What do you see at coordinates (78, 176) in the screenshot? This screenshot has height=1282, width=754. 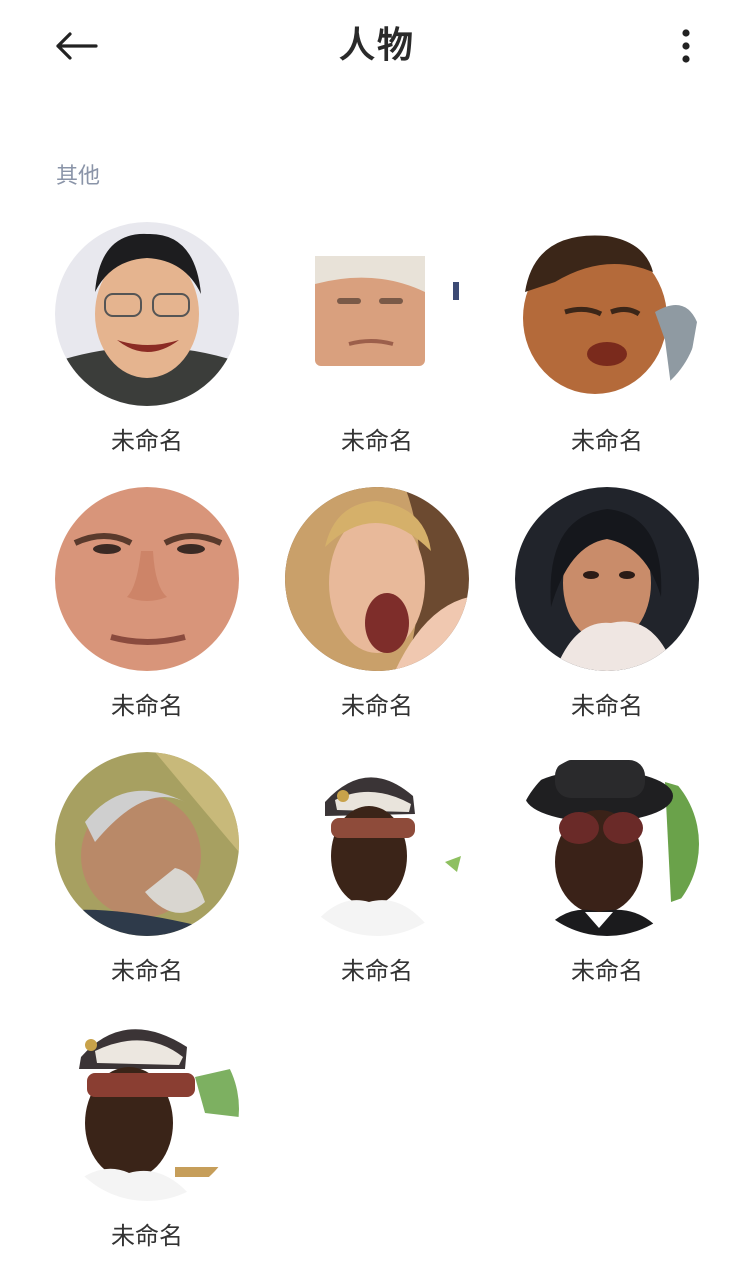 I see `section-label-other: 其他` at bounding box center [78, 176].